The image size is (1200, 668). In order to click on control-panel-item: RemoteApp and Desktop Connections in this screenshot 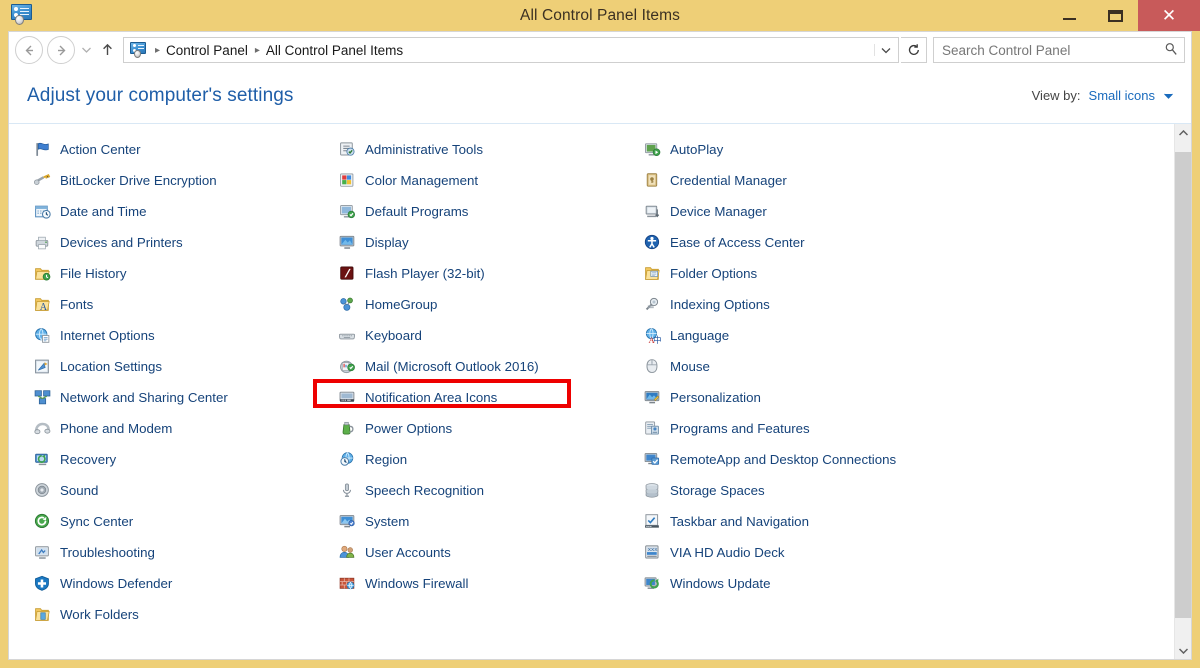, I will do `click(843, 459)`.